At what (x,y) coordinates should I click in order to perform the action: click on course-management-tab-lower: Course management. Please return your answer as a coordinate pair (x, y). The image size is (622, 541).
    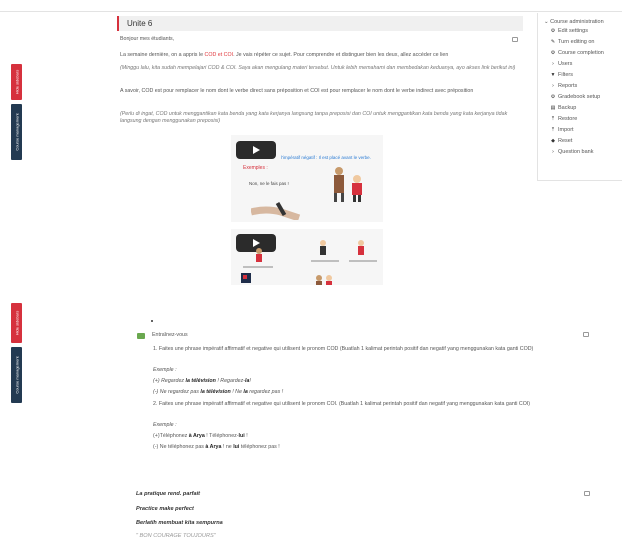
    Looking at the image, I should click on (16, 375).